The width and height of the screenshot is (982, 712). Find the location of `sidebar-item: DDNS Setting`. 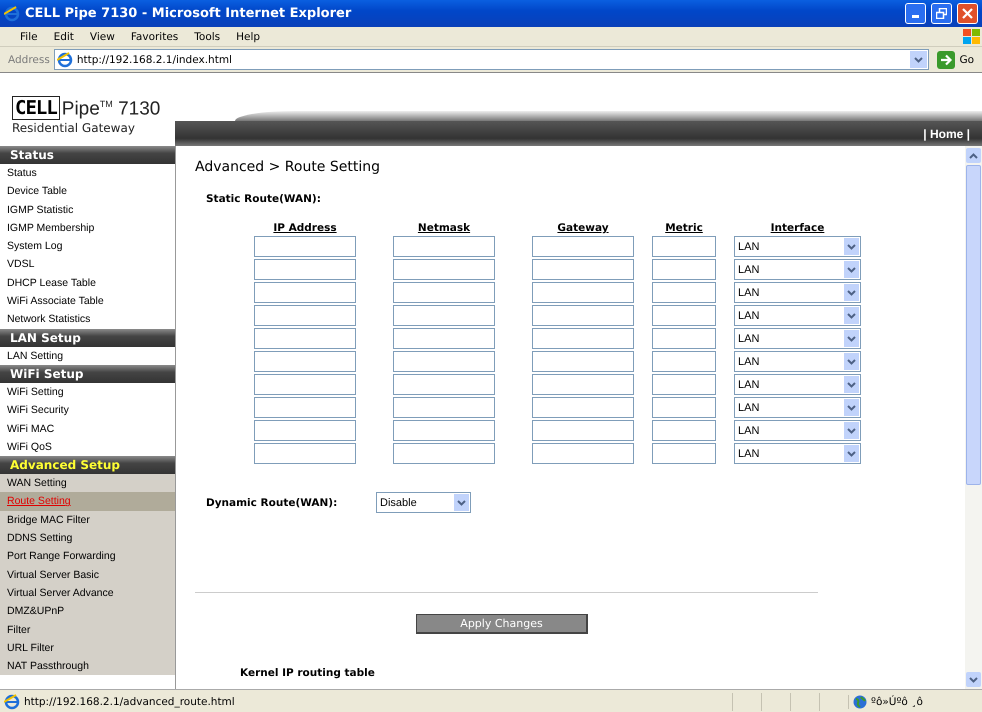

sidebar-item: DDNS Setting is located at coordinates (87, 538).